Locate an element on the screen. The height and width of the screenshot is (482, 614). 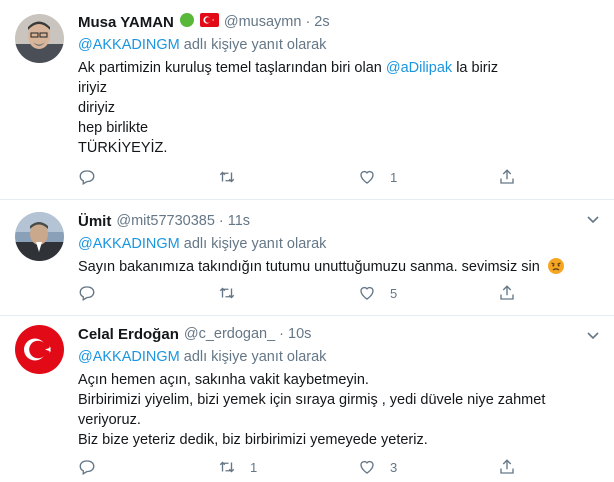
like-count: 3 is located at coordinates (394, 467).